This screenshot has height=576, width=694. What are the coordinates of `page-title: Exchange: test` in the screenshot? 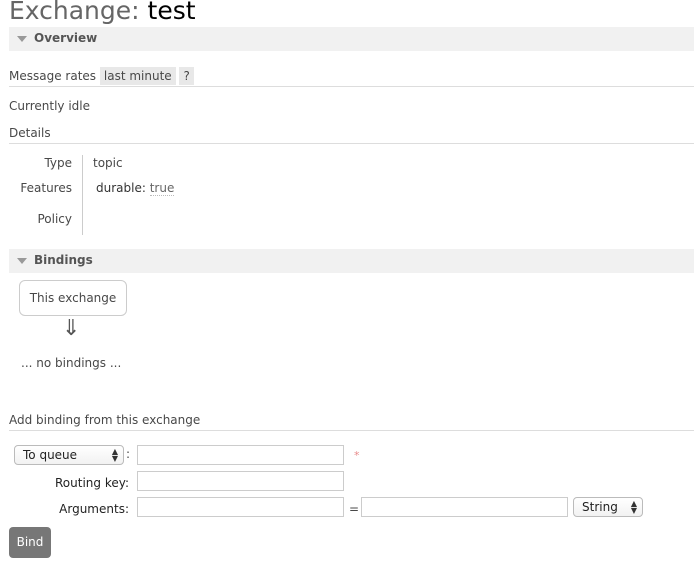 It's located at (102, 12).